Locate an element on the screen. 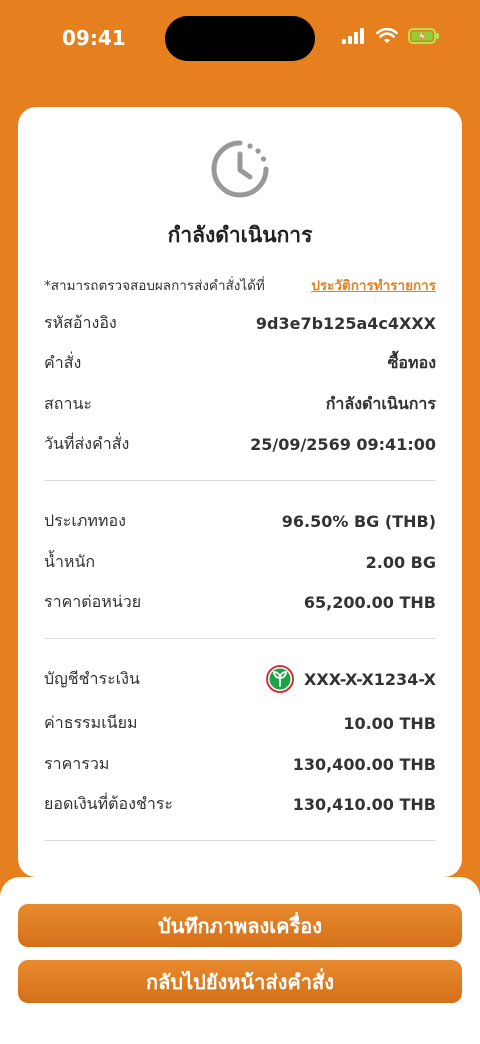 This screenshot has width=480, height=1044. detail-row-total-price: ราคารวม 130,400.00 THB is located at coordinates (240, 764).